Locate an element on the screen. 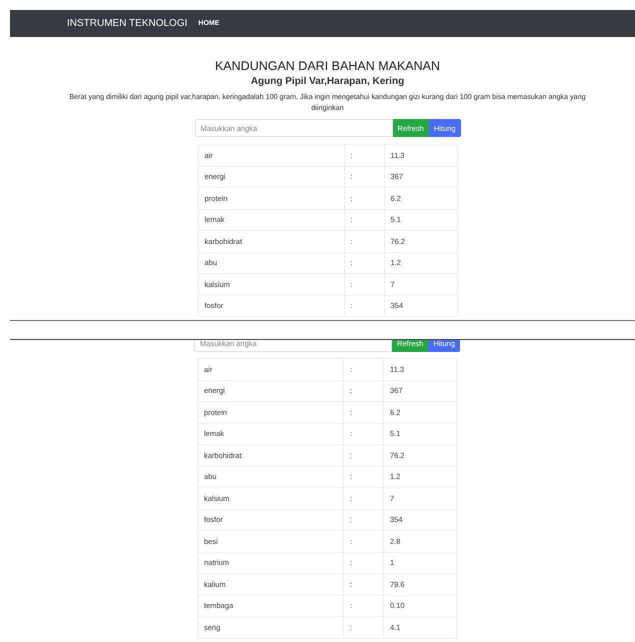 The image size is (635, 642). page-subtitle: Agung Pipil Var,Harapan, Kering is located at coordinates (327, 81).